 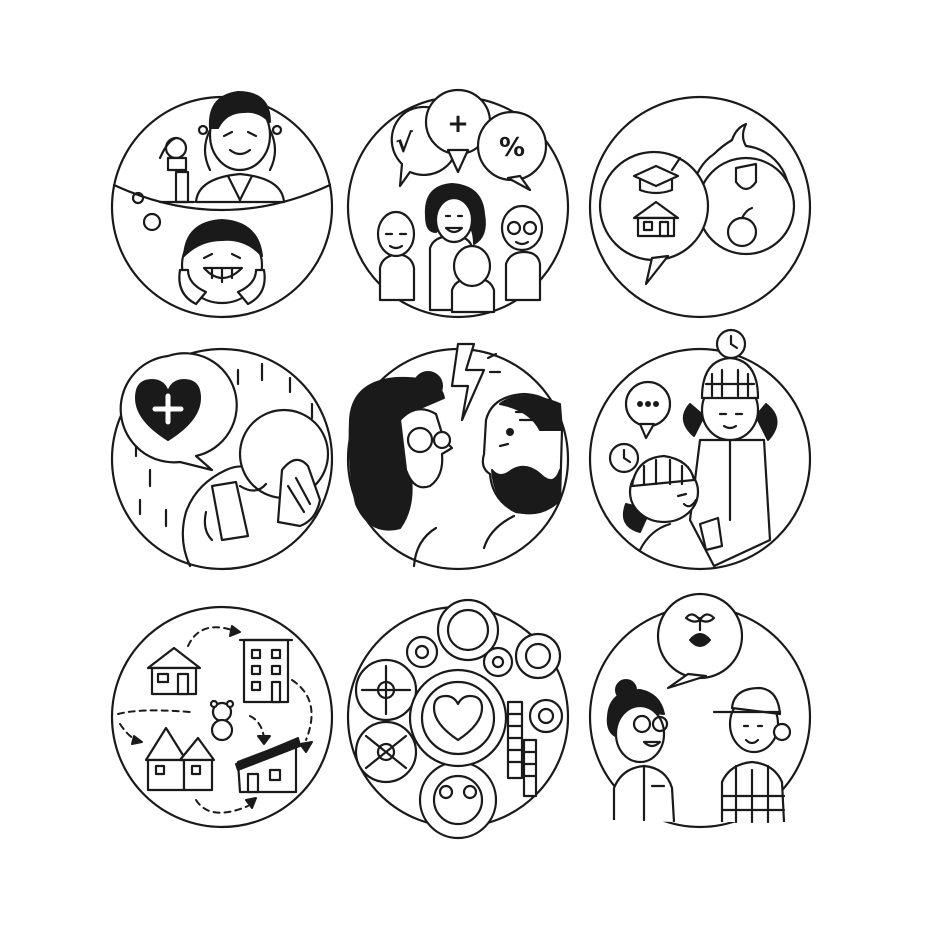 I want to click on person-left-icon, so click(x=396, y=256).